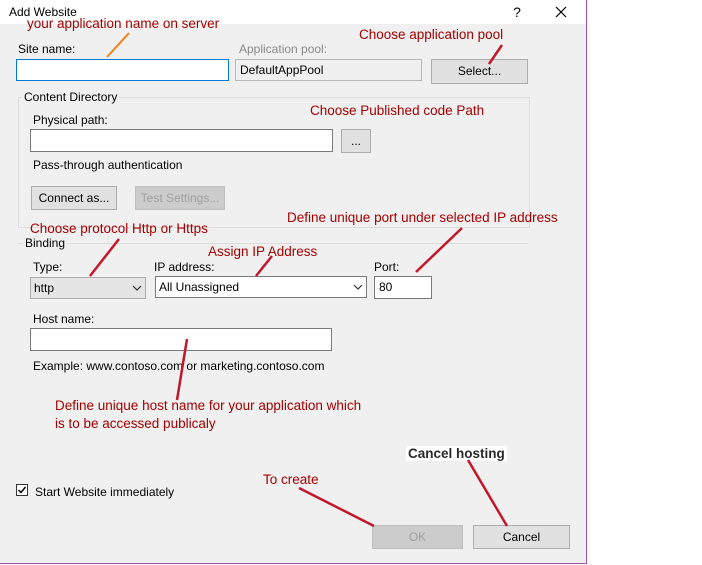 The width and height of the screenshot is (702, 565). What do you see at coordinates (397, 110) in the screenshot?
I see `annotation-code-path: Choose Published code Path` at bounding box center [397, 110].